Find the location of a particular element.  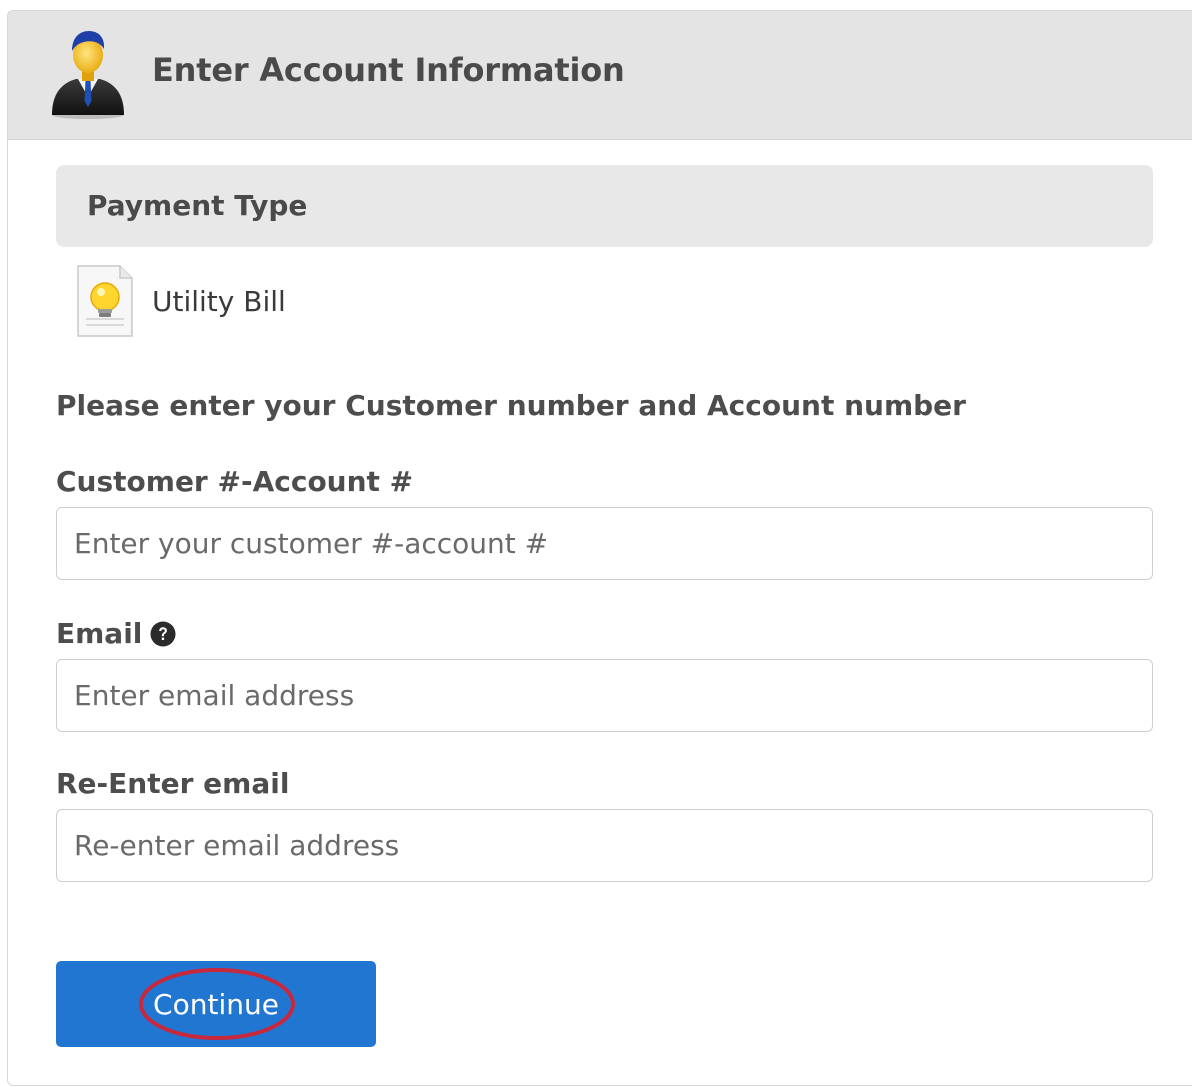

payment-option-utility-bill: Utility Bill is located at coordinates (180, 301).